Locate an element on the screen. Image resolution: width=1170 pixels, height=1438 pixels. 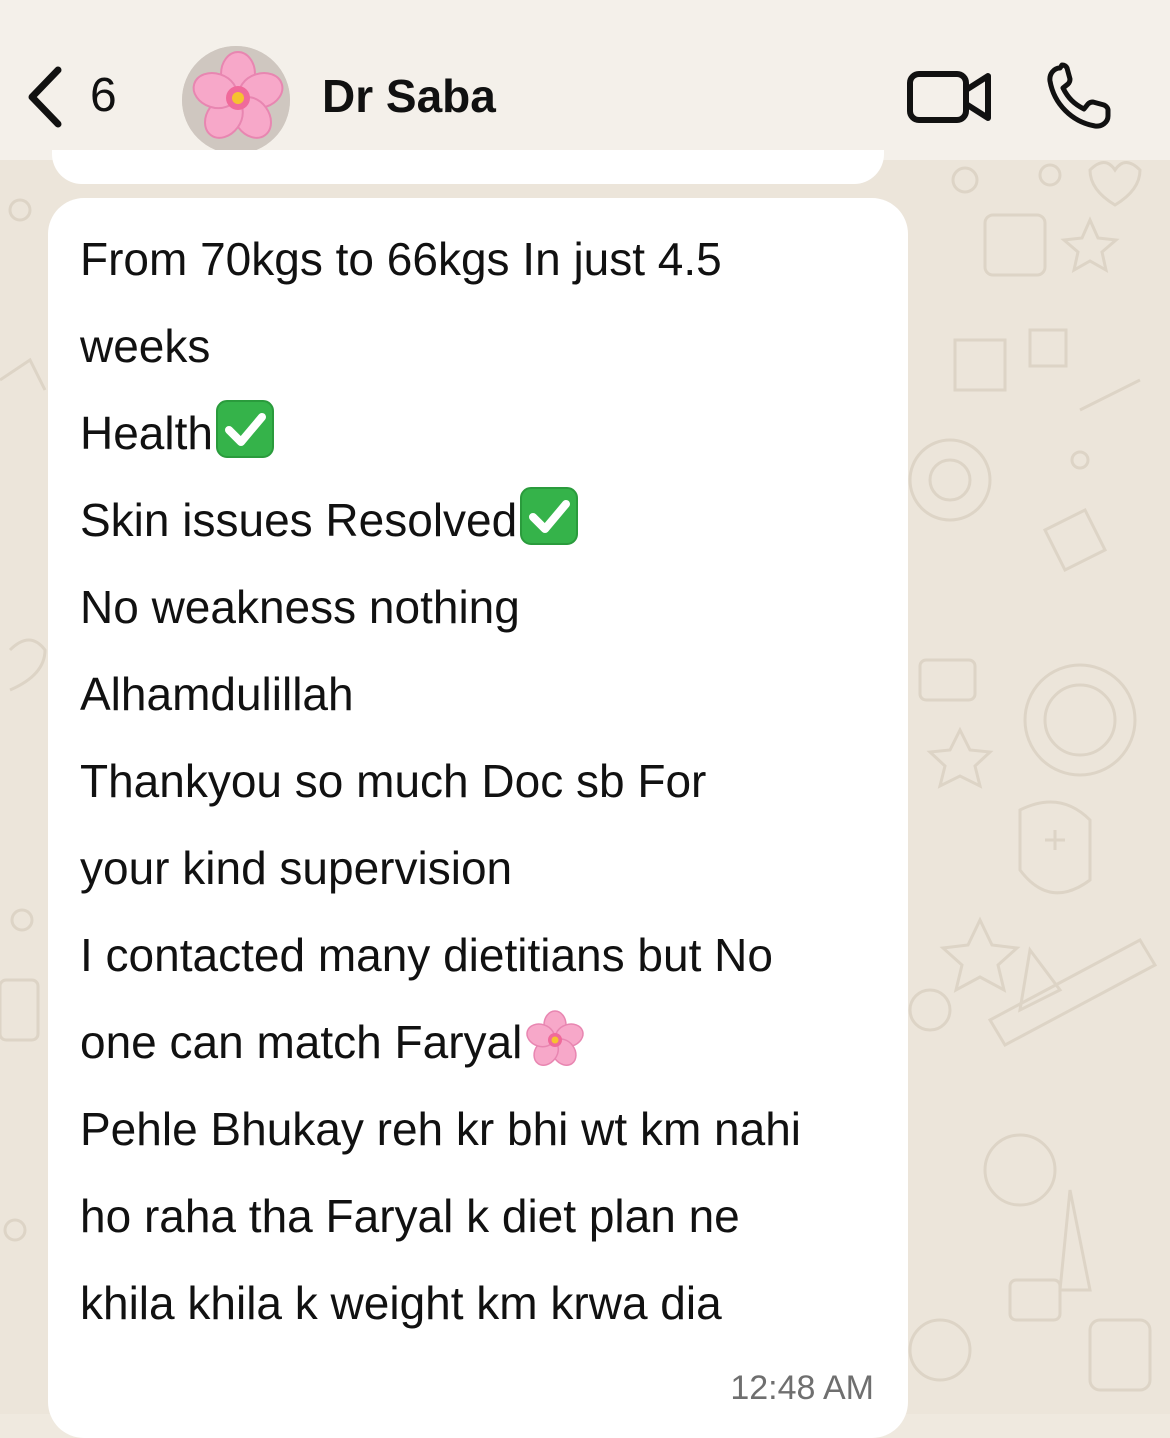
message-line: Thankyou so much Doc sb For is located at coordinates (393, 781).